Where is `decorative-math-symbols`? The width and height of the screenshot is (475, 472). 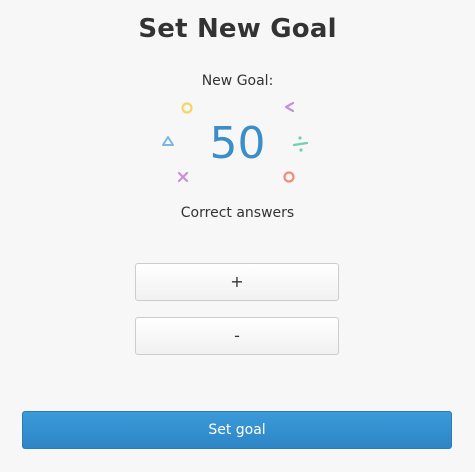
decorative-math-symbols is located at coordinates (235, 142).